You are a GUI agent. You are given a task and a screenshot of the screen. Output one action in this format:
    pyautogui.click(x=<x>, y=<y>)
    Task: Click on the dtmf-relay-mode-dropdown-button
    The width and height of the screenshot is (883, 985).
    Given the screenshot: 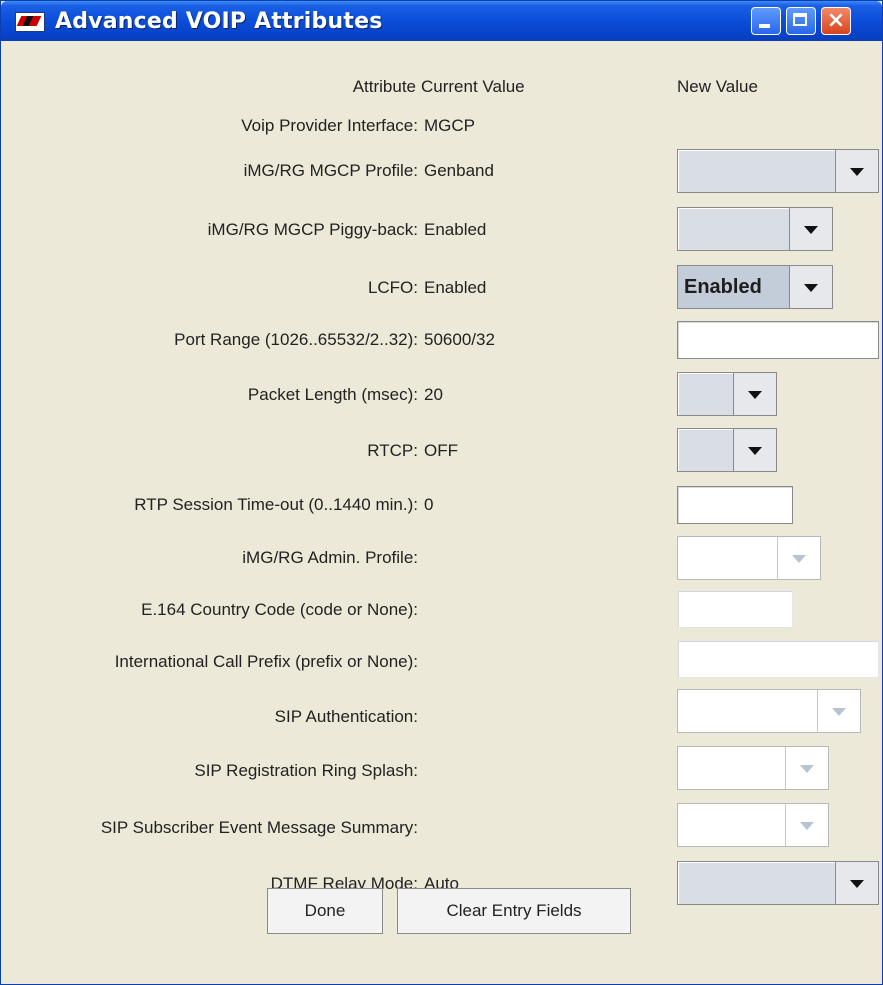 What is the action you would take?
    pyautogui.click(x=856, y=883)
    